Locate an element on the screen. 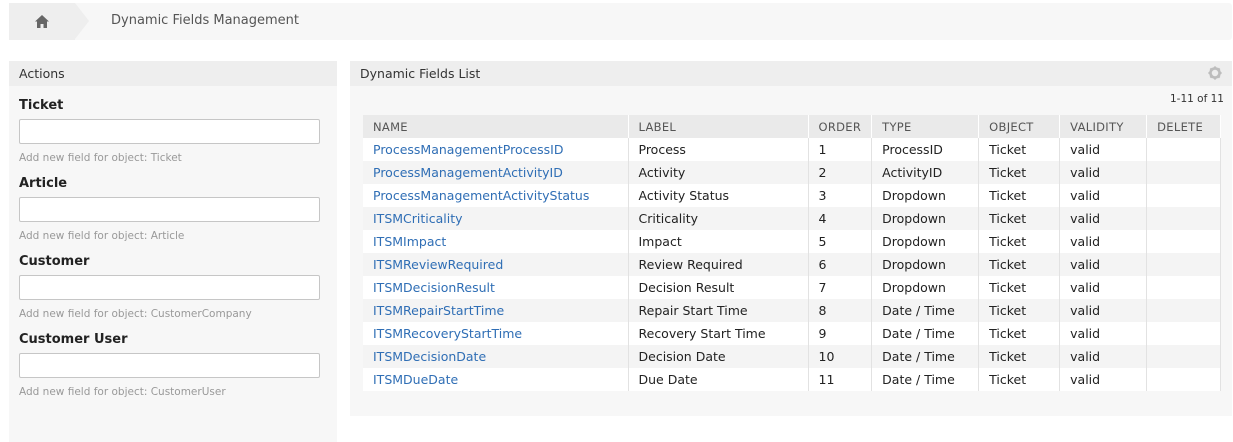 This screenshot has height=442, width=1233. group-hint: Add new field for object: Ticket is located at coordinates (100, 158).